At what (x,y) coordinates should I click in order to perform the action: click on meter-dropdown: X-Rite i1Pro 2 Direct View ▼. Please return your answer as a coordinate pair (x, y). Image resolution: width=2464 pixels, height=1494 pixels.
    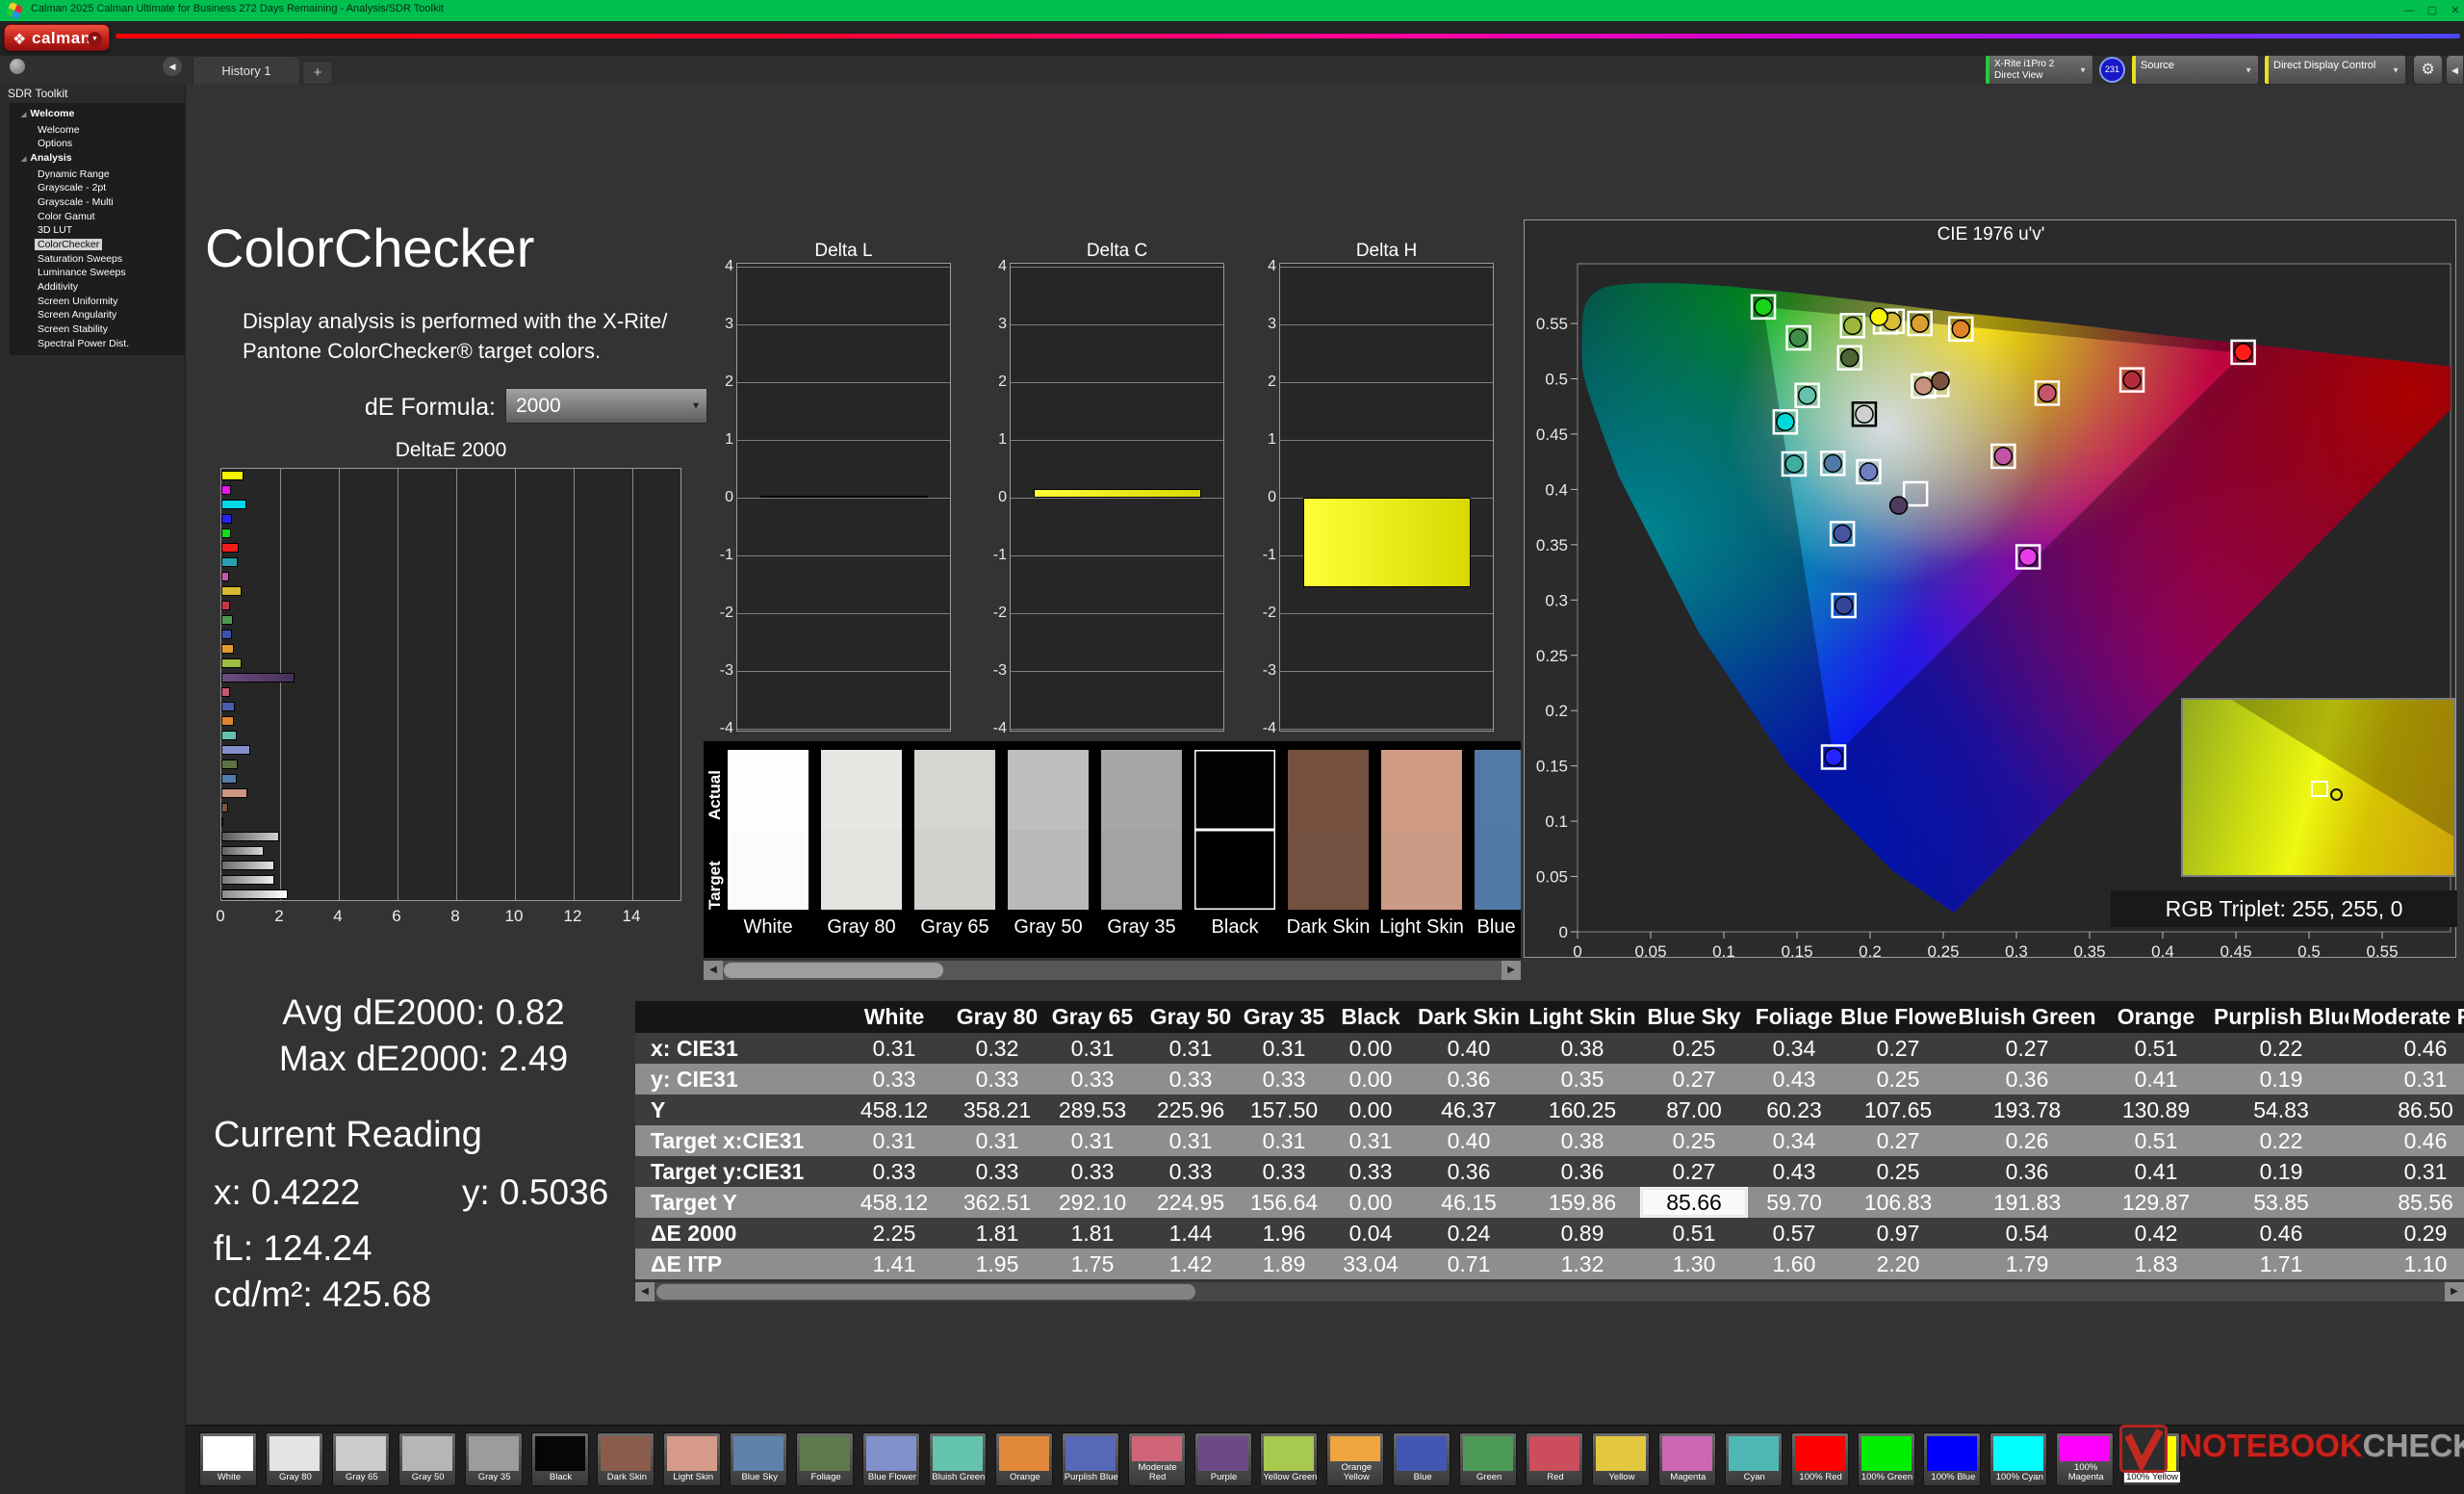
    Looking at the image, I should click on (2039, 70).